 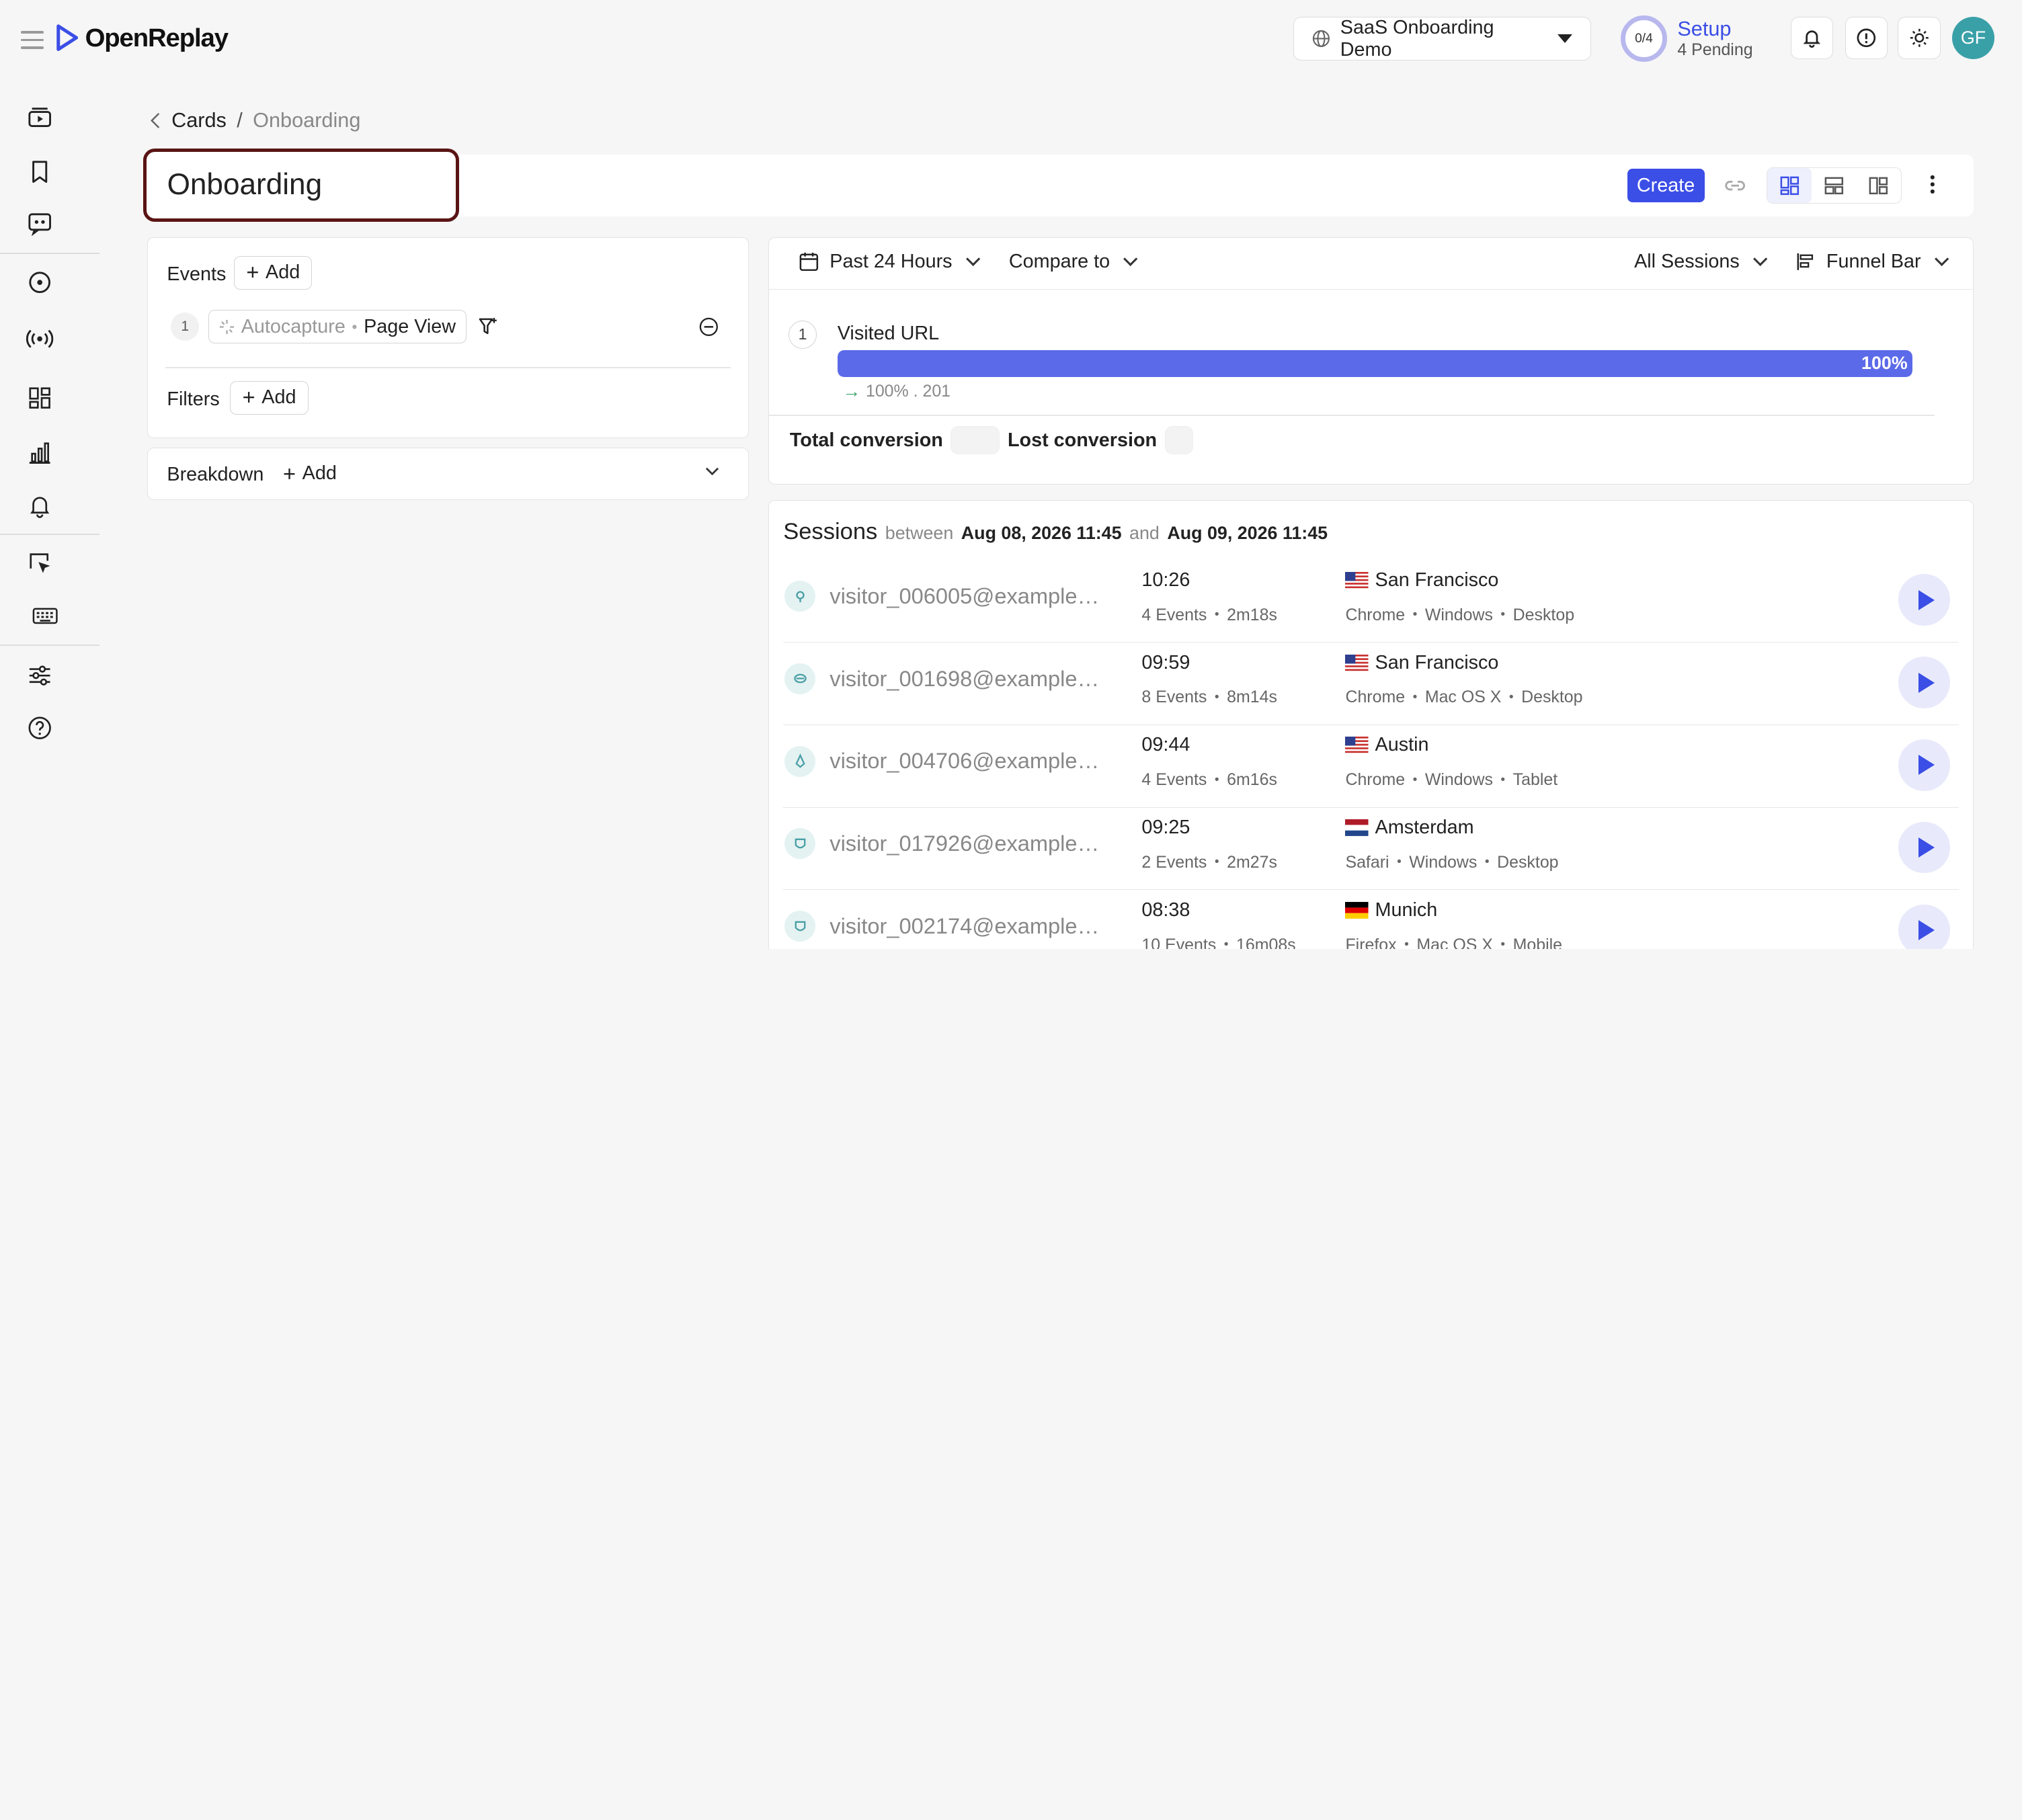 I want to click on logo: OpenReplay, so click(x=141, y=38).